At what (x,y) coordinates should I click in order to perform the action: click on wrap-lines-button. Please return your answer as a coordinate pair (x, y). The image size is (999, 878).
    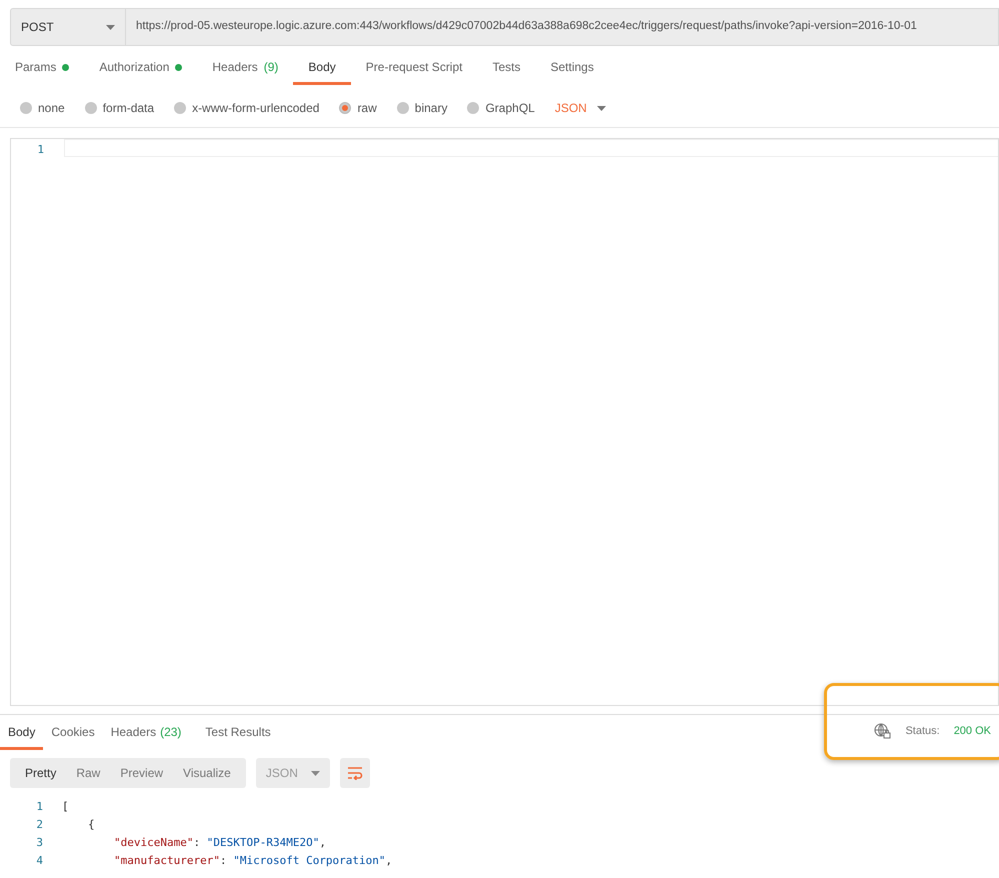
    Looking at the image, I should click on (355, 773).